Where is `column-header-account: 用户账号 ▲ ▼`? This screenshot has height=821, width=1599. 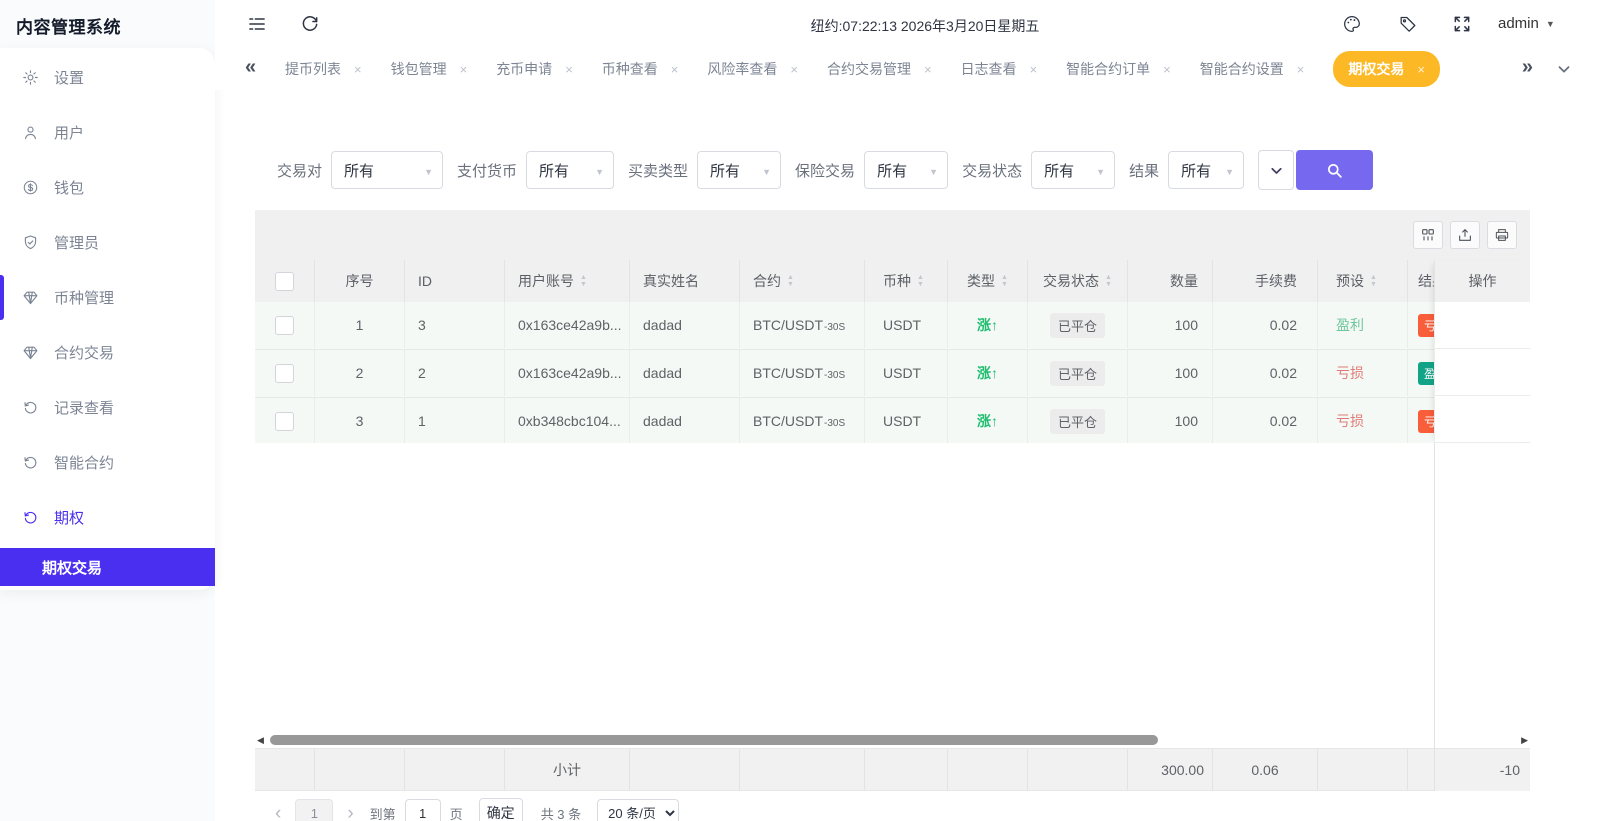 column-header-account: 用户账号 ▲ ▼ is located at coordinates (567, 281).